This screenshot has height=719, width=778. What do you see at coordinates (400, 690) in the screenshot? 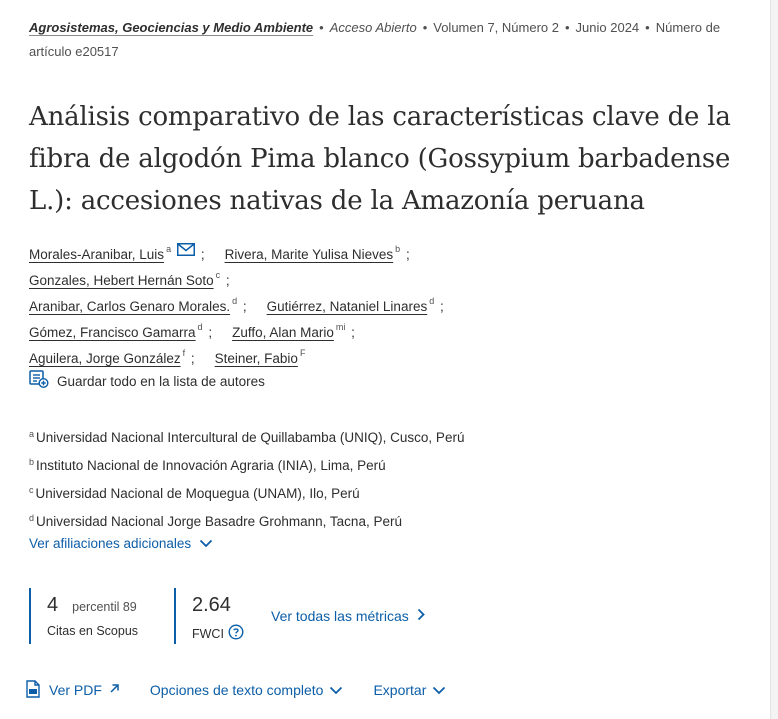
I see `export-label: Exportar` at bounding box center [400, 690].